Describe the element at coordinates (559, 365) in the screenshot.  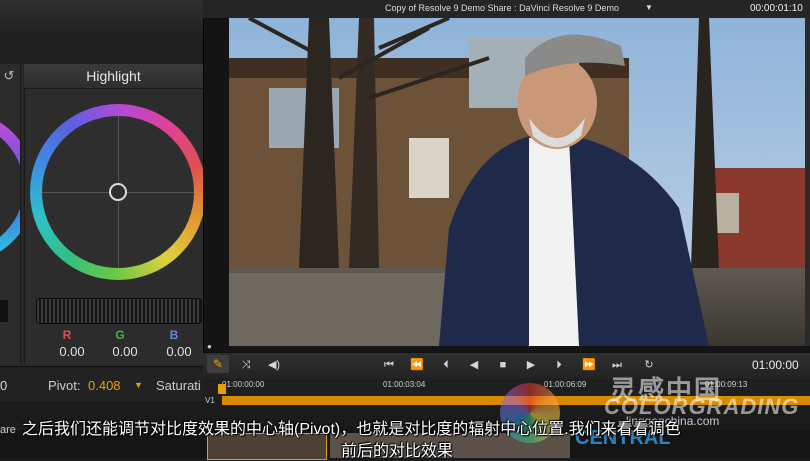
I see `step-forward-icon: ⏵` at that location.